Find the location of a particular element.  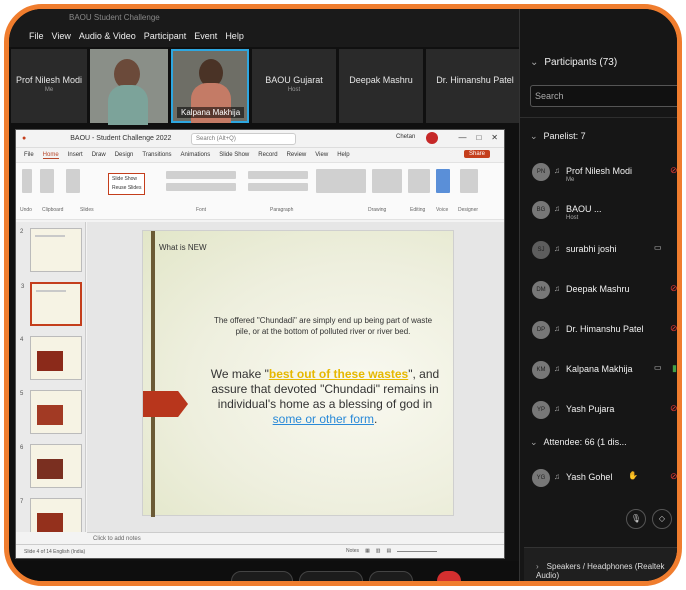

ppt-user-name: Chetan is located at coordinates (405, 137).